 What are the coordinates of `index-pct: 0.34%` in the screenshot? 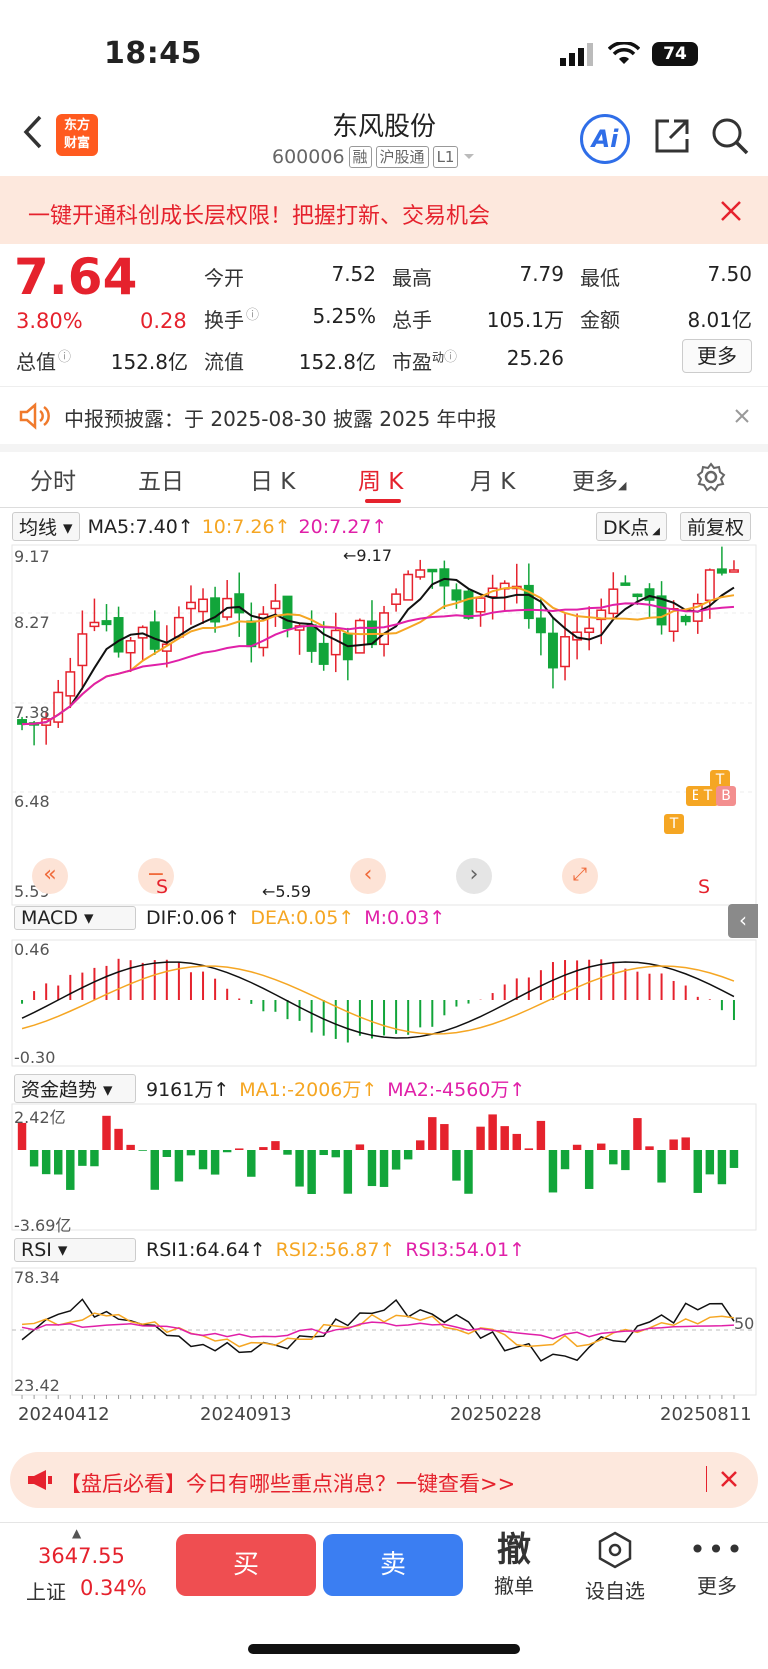 It's located at (113, 1588).